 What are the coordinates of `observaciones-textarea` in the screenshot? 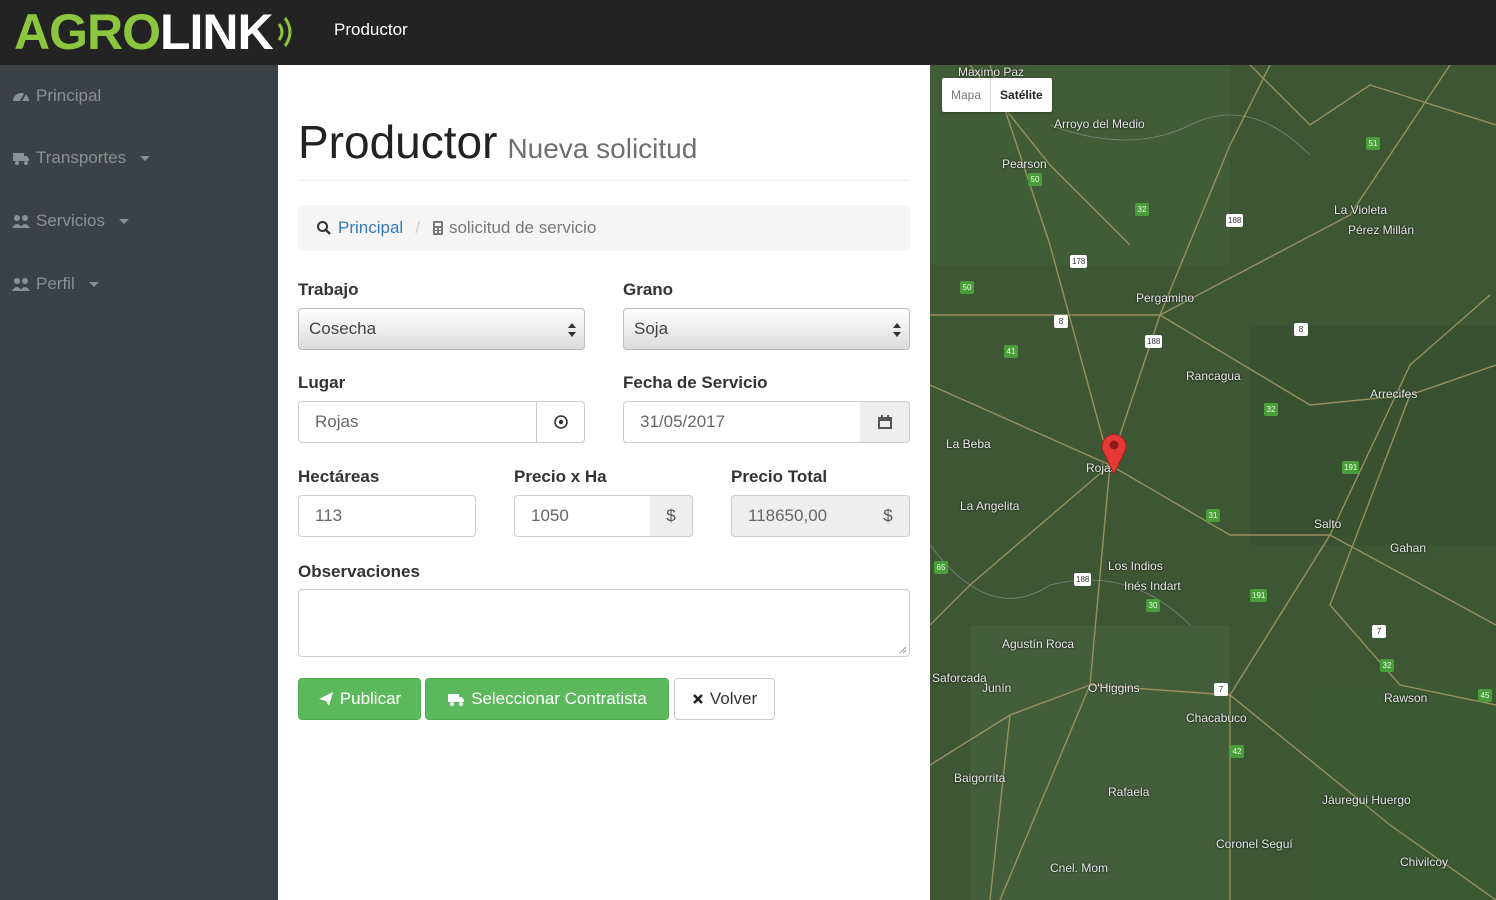 It's located at (604, 623).